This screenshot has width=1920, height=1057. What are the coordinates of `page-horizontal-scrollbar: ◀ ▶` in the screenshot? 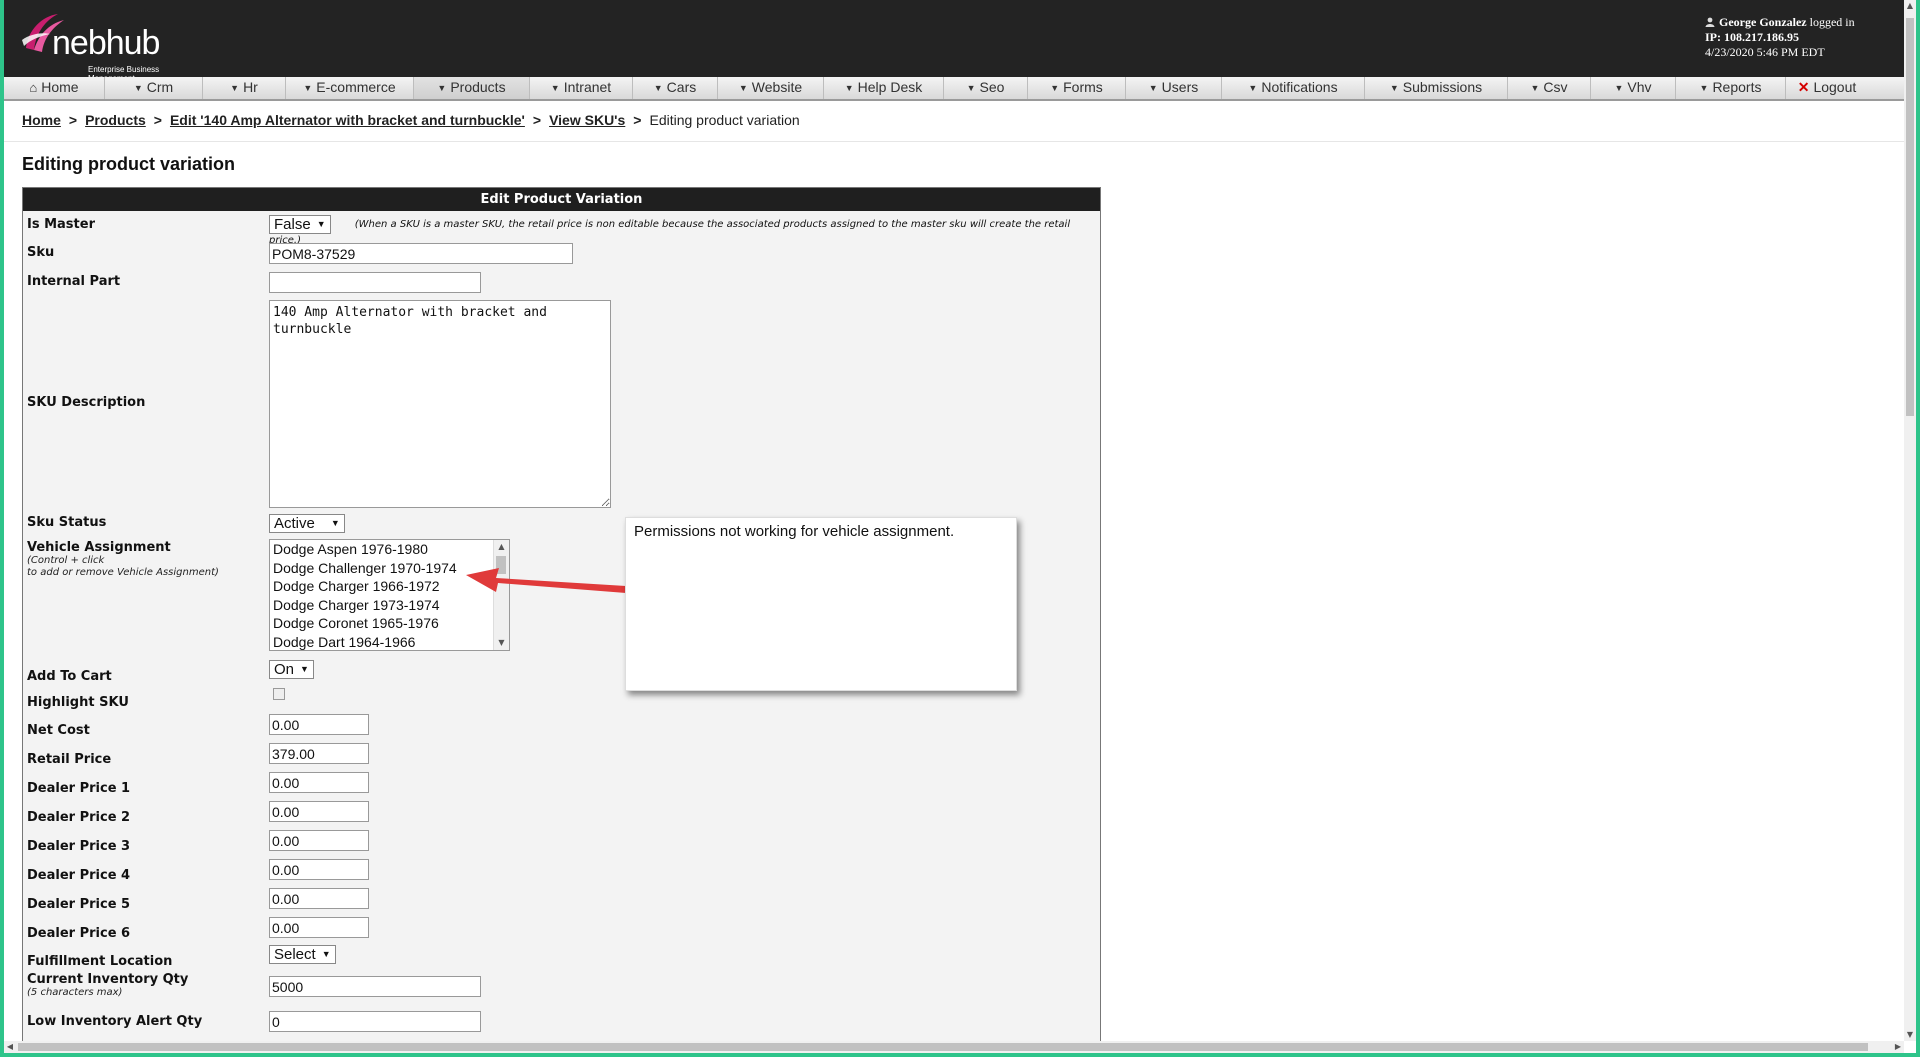 It's located at (954, 1047).